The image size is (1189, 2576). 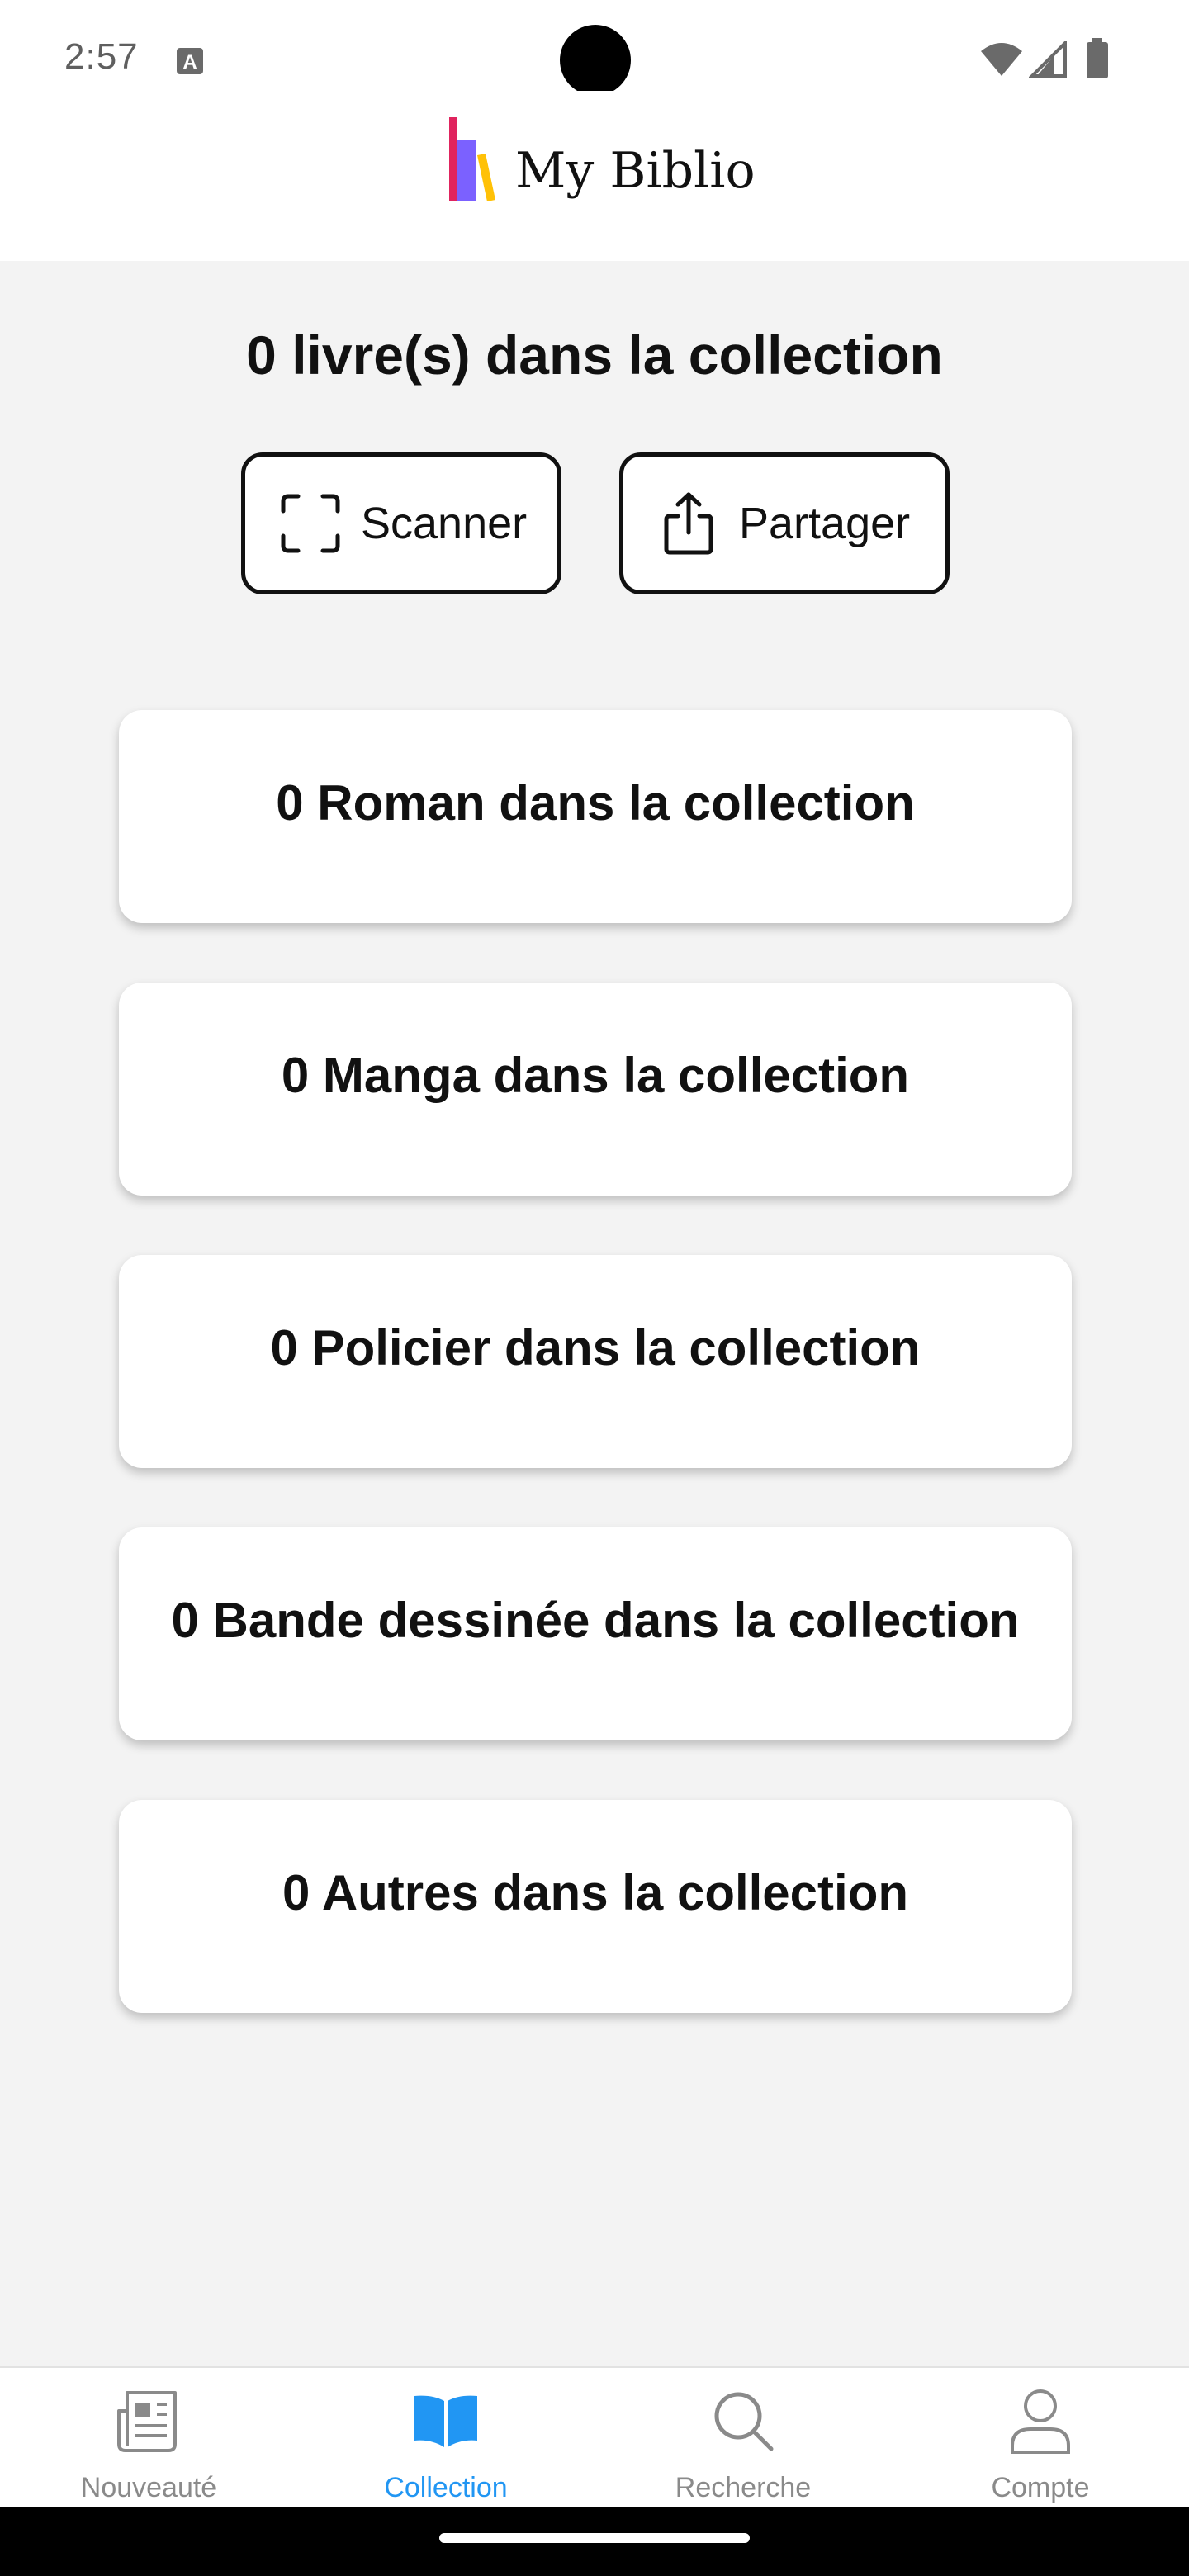 I want to click on scan-button-label: Scanner, so click(x=444, y=523).